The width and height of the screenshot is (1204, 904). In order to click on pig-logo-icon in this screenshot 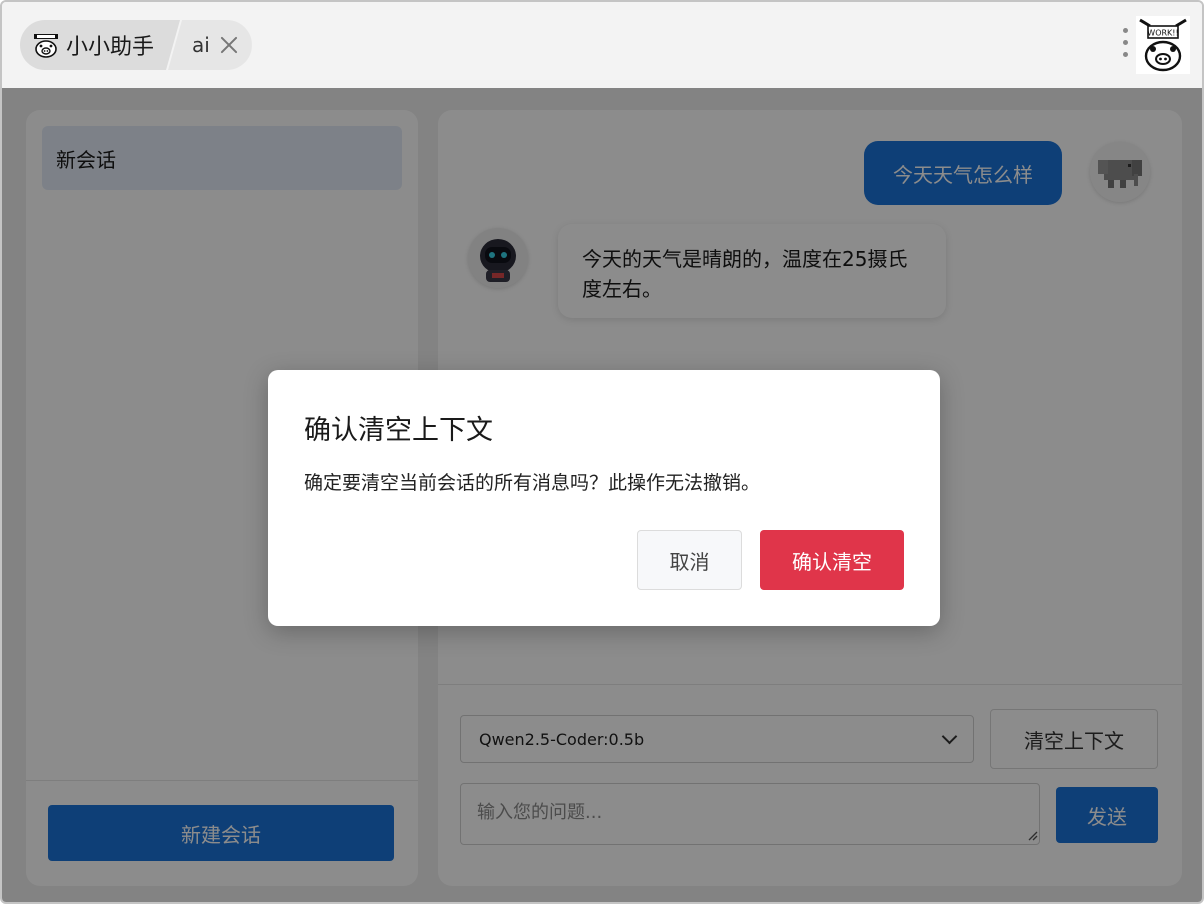, I will do `click(46, 45)`.